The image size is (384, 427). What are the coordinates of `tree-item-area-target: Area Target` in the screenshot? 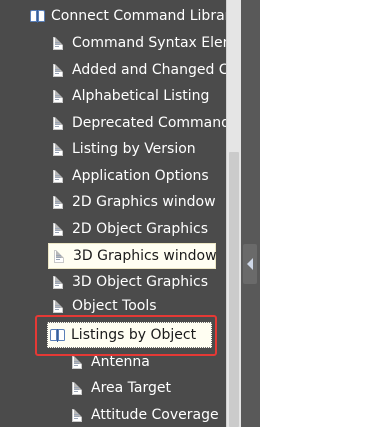 It's located at (121, 388).